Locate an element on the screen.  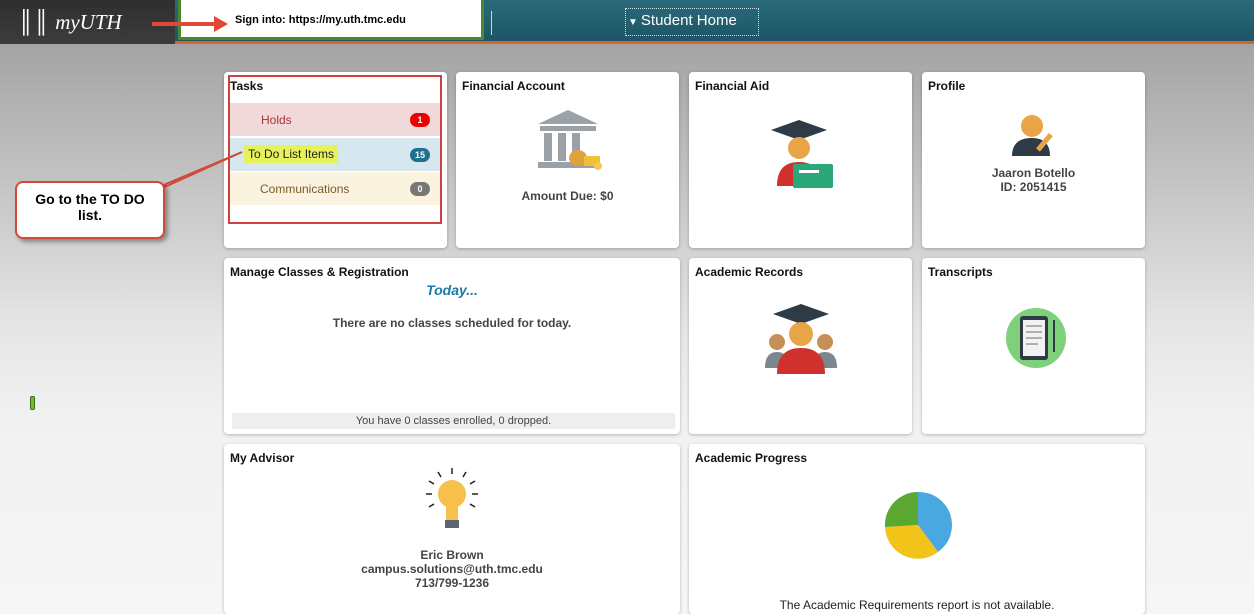
manage-classes-title: Manage Classes & Registration is located at coordinates (319, 272).